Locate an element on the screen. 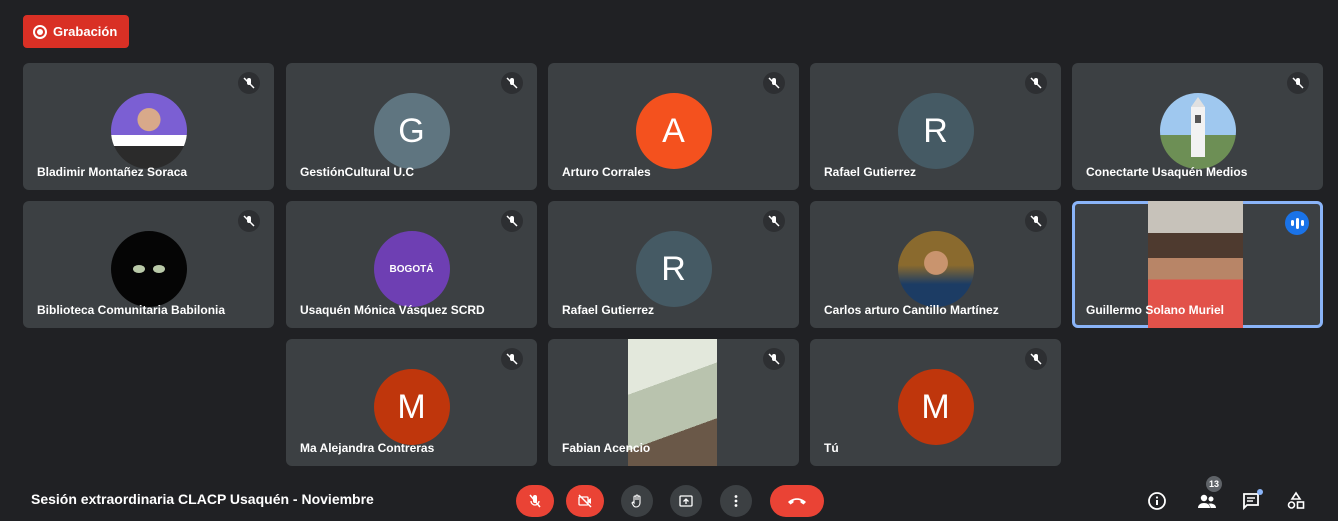 The image size is (1338, 521). info-icon is located at coordinates (1157, 501).